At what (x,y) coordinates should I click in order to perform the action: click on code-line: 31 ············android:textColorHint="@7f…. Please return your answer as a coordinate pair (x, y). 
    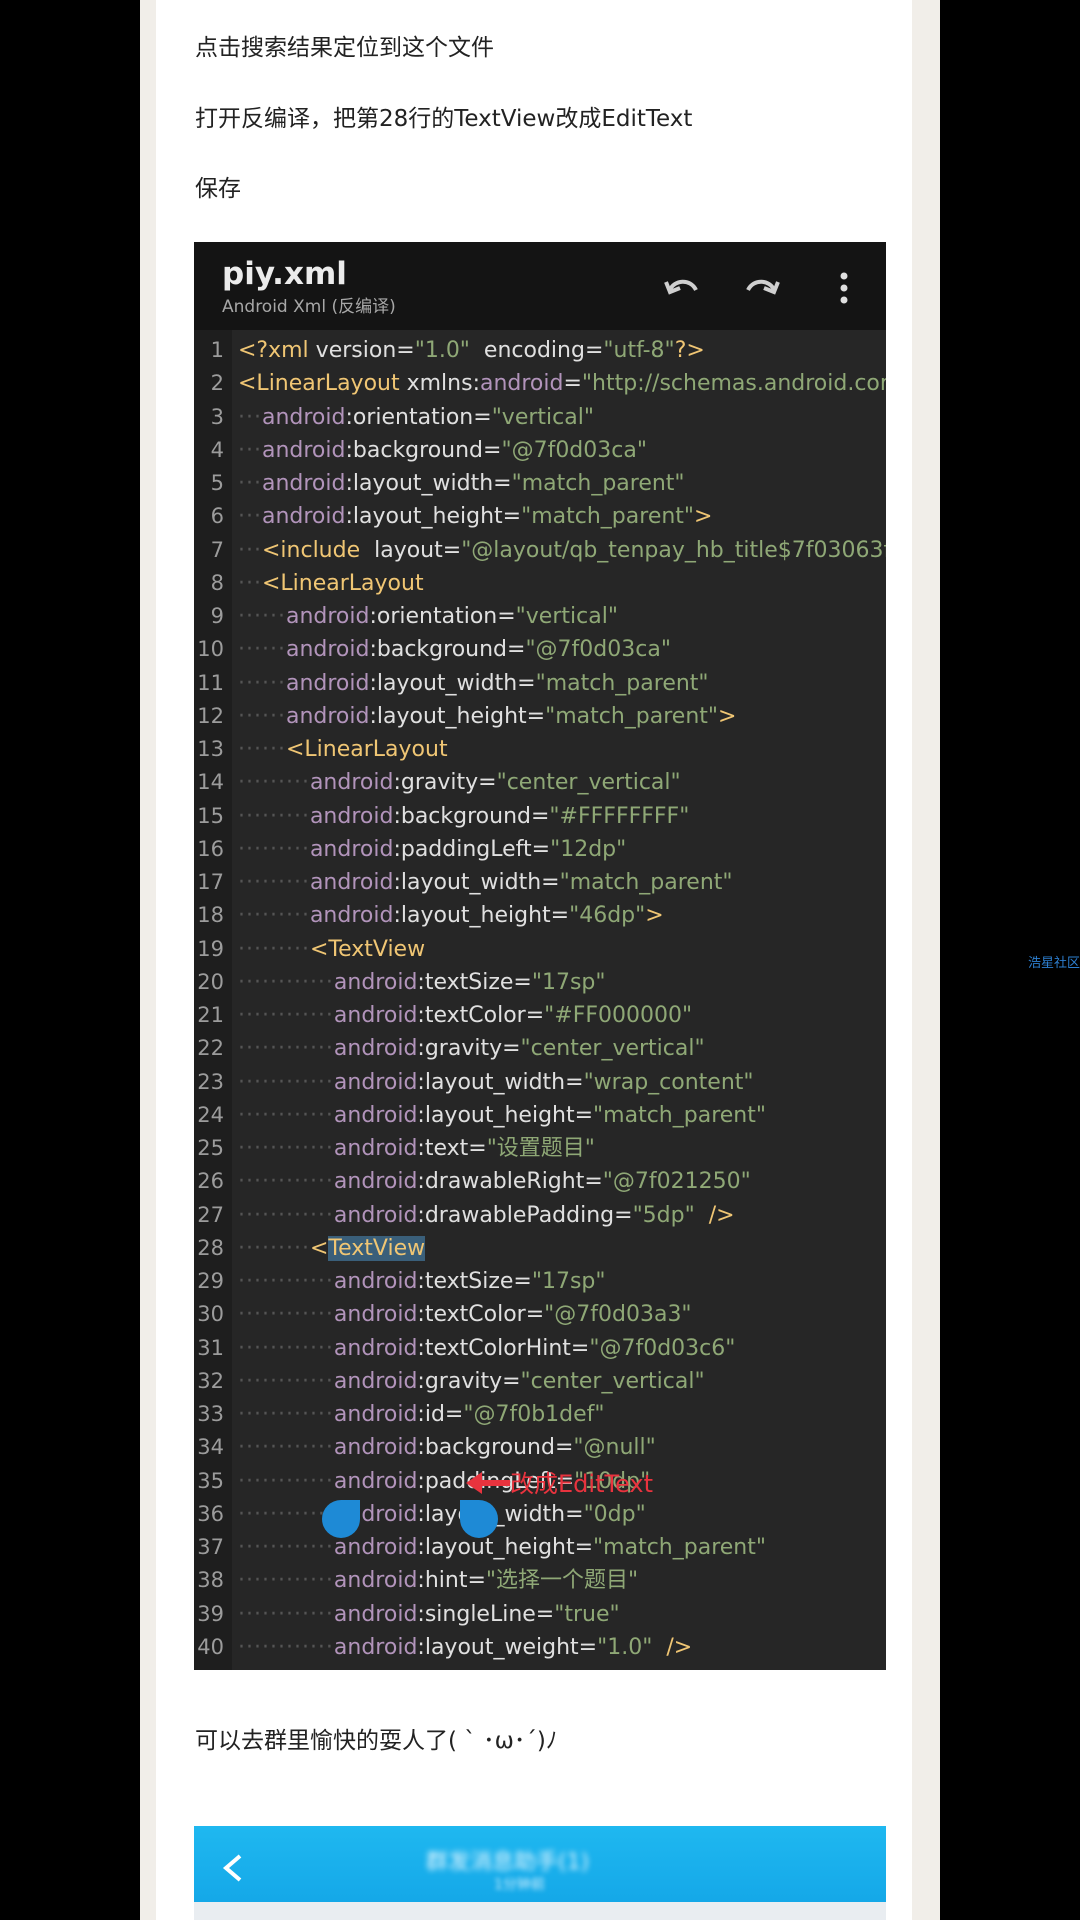
    Looking at the image, I should click on (540, 1348).